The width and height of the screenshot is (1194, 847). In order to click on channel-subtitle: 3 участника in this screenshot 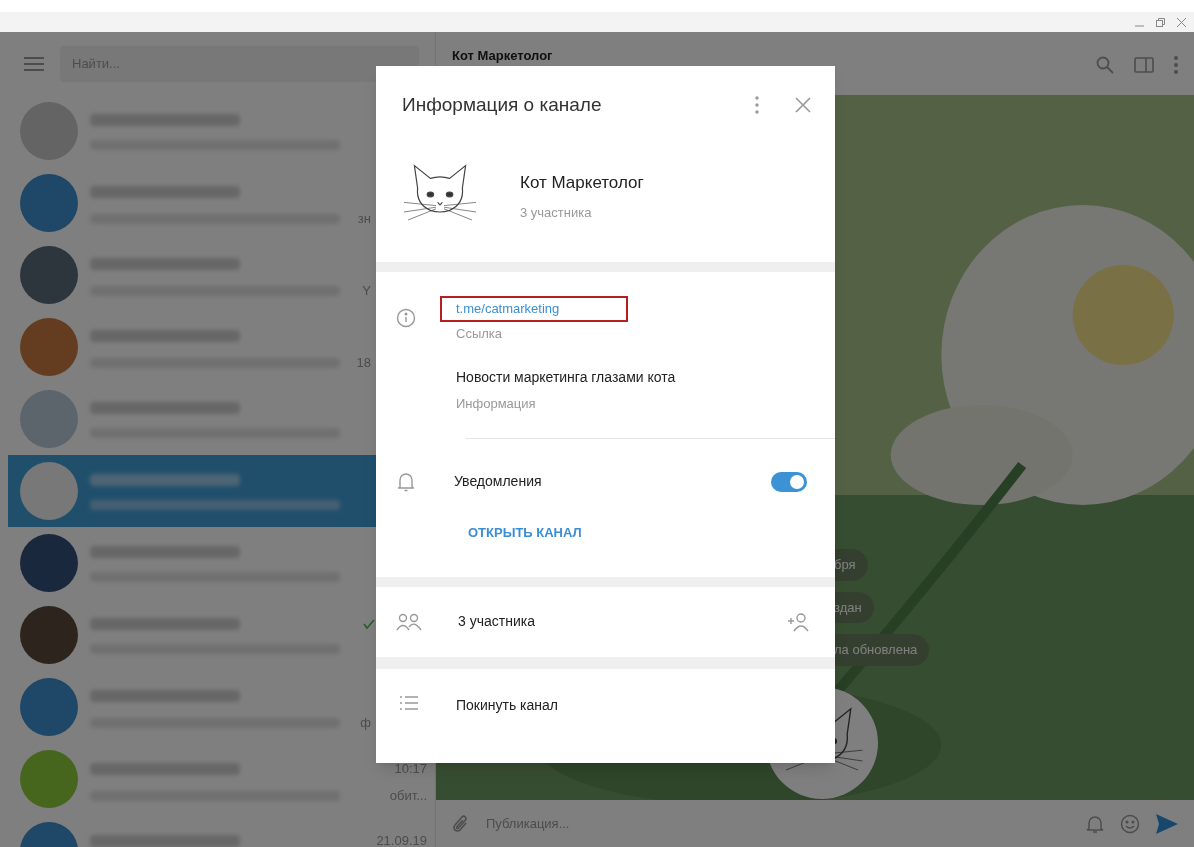, I will do `click(556, 213)`.